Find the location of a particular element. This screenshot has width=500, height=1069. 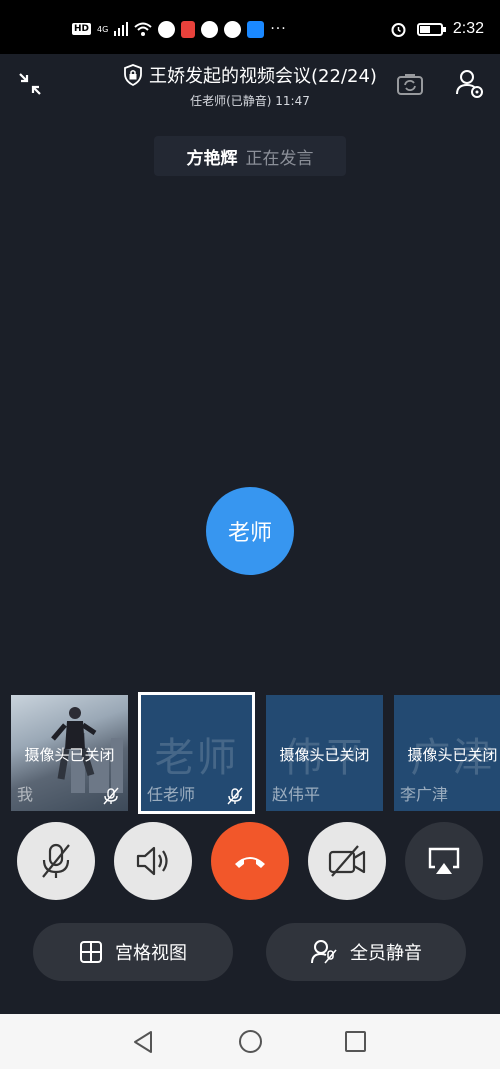

home-icon is located at coordinates (250, 1041).